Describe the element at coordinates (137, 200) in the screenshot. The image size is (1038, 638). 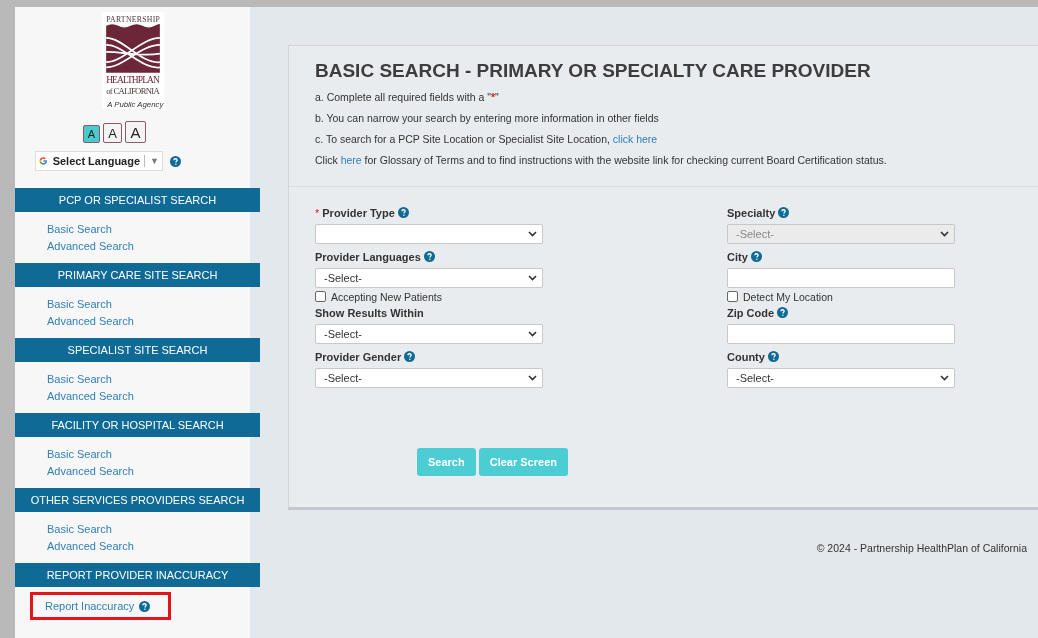
I see `section-header: PCP OR SPECIALIST SEARCH` at that location.